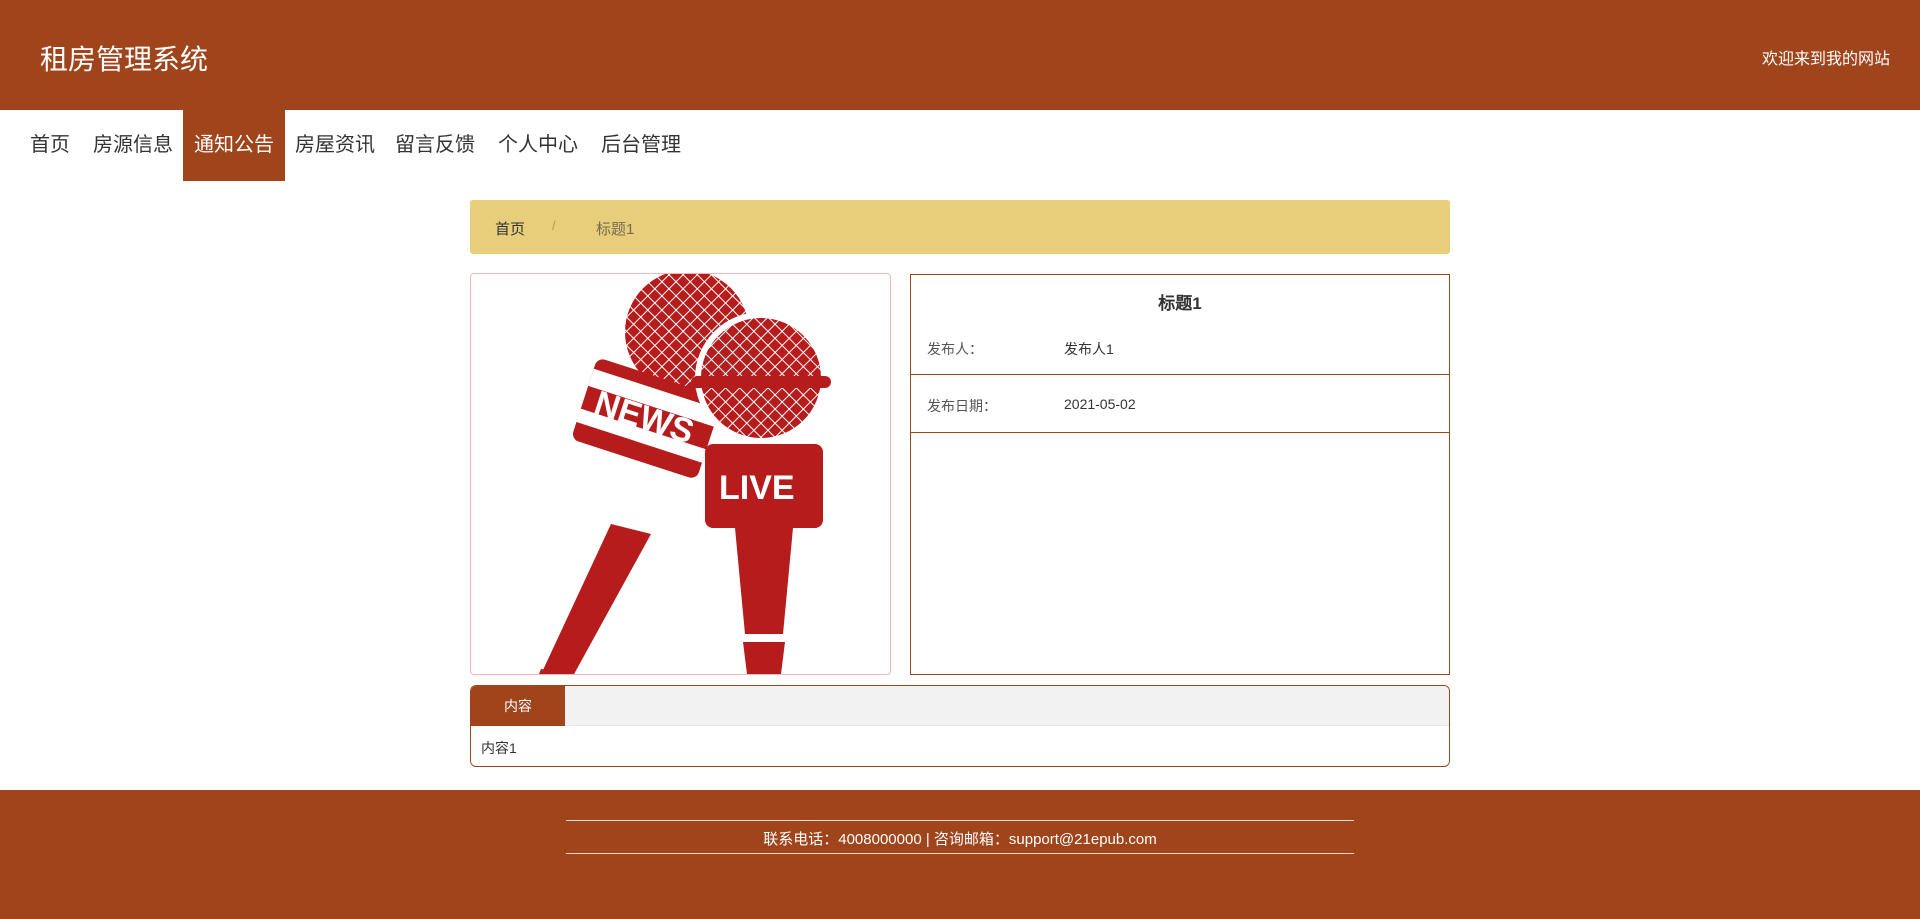  What do you see at coordinates (234, 145) in the screenshot?
I see `nav-item-notices: 通知公告` at bounding box center [234, 145].